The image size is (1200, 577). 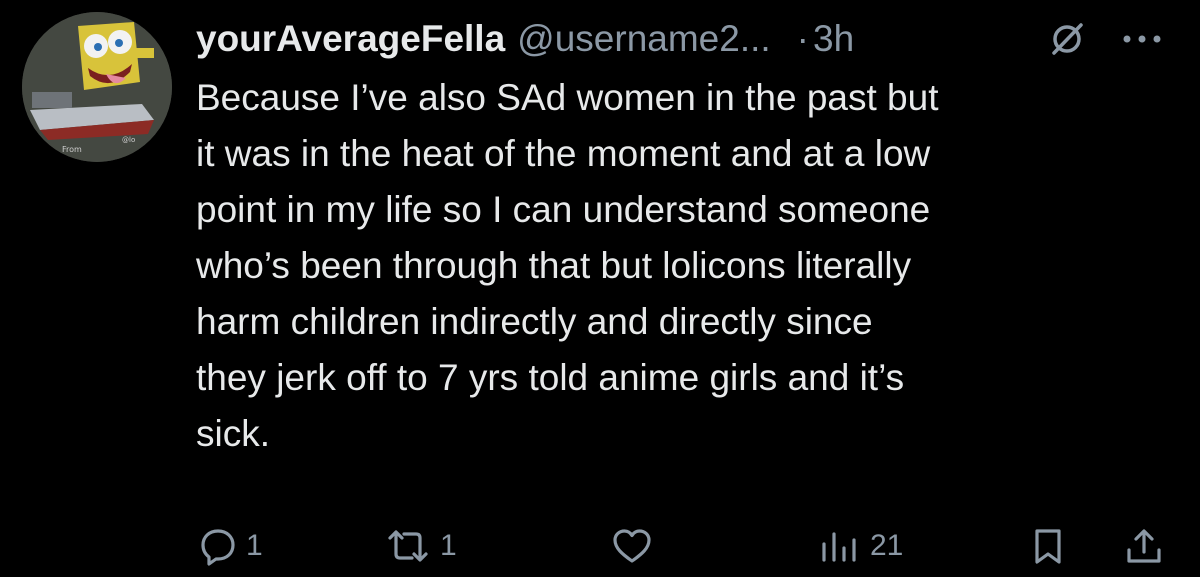 I want to click on share-button, so click(x=1144, y=546).